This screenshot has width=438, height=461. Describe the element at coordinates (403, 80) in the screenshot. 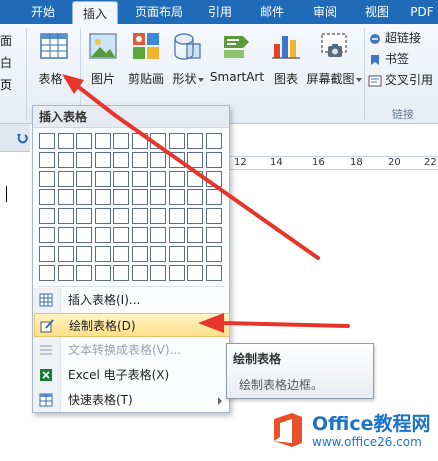

I see `cross-reference-button: 交叉引用` at that location.